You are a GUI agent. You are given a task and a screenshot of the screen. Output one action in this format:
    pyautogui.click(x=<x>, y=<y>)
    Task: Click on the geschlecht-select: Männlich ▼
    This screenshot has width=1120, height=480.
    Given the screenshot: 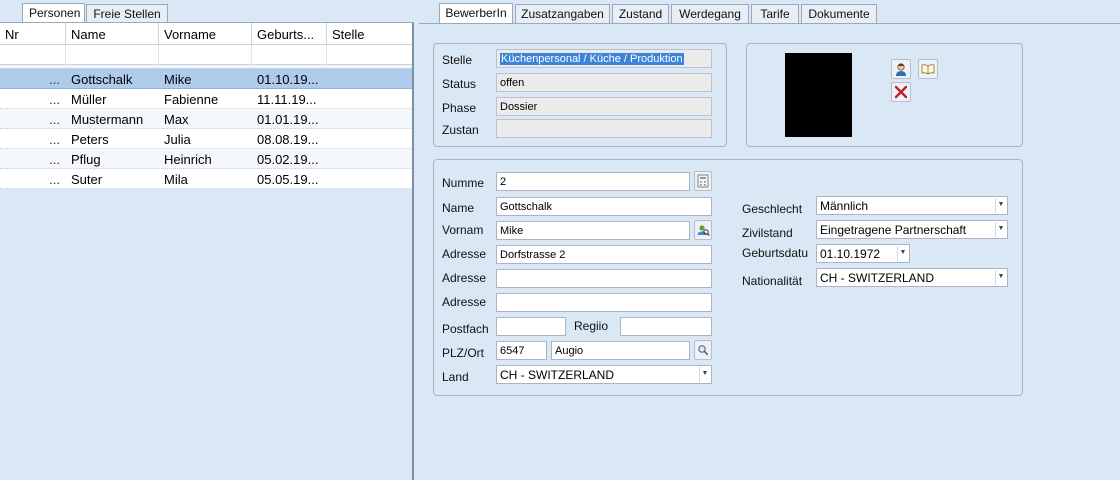 What is the action you would take?
    pyautogui.click(x=912, y=205)
    